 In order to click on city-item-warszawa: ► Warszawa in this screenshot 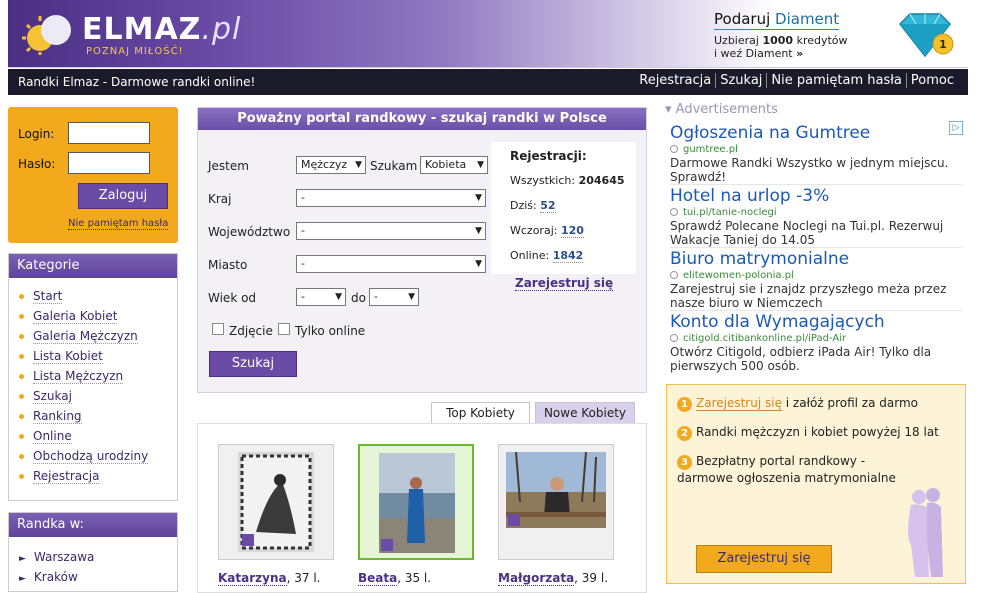, I will do `click(98, 557)`.